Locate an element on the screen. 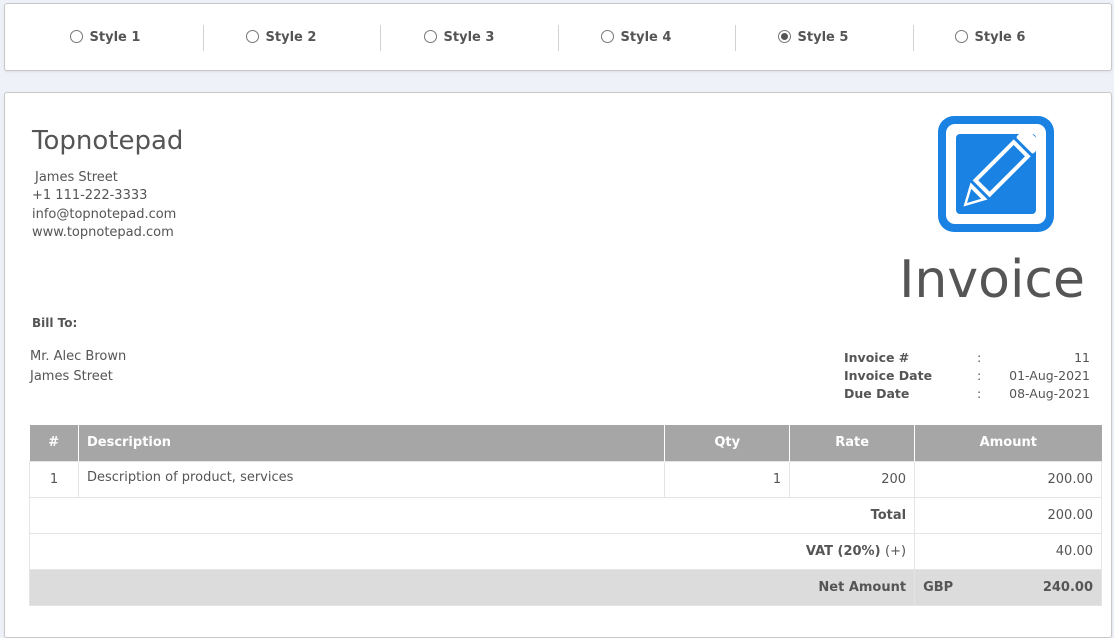  style-option-label: Style 6 is located at coordinates (1000, 37).